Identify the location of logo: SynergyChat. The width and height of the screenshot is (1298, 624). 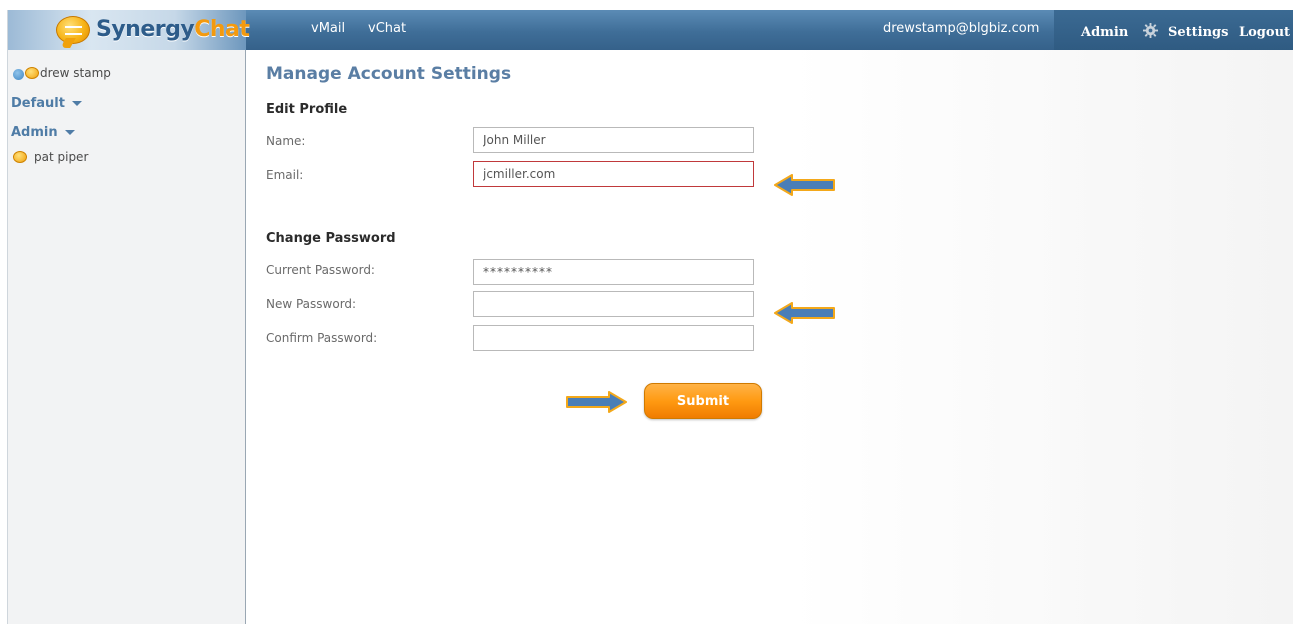
(129, 30).